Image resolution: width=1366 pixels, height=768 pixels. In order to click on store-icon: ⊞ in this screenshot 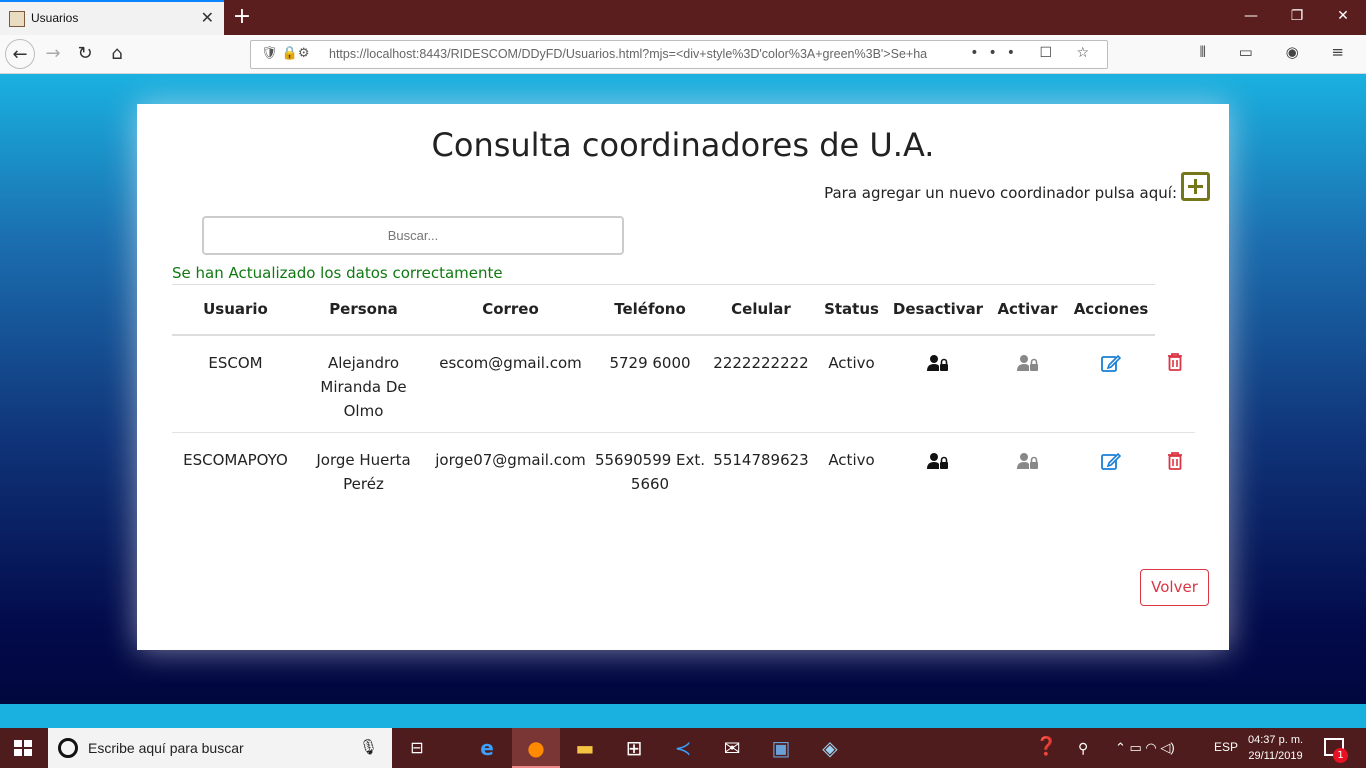, I will do `click(634, 748)`.